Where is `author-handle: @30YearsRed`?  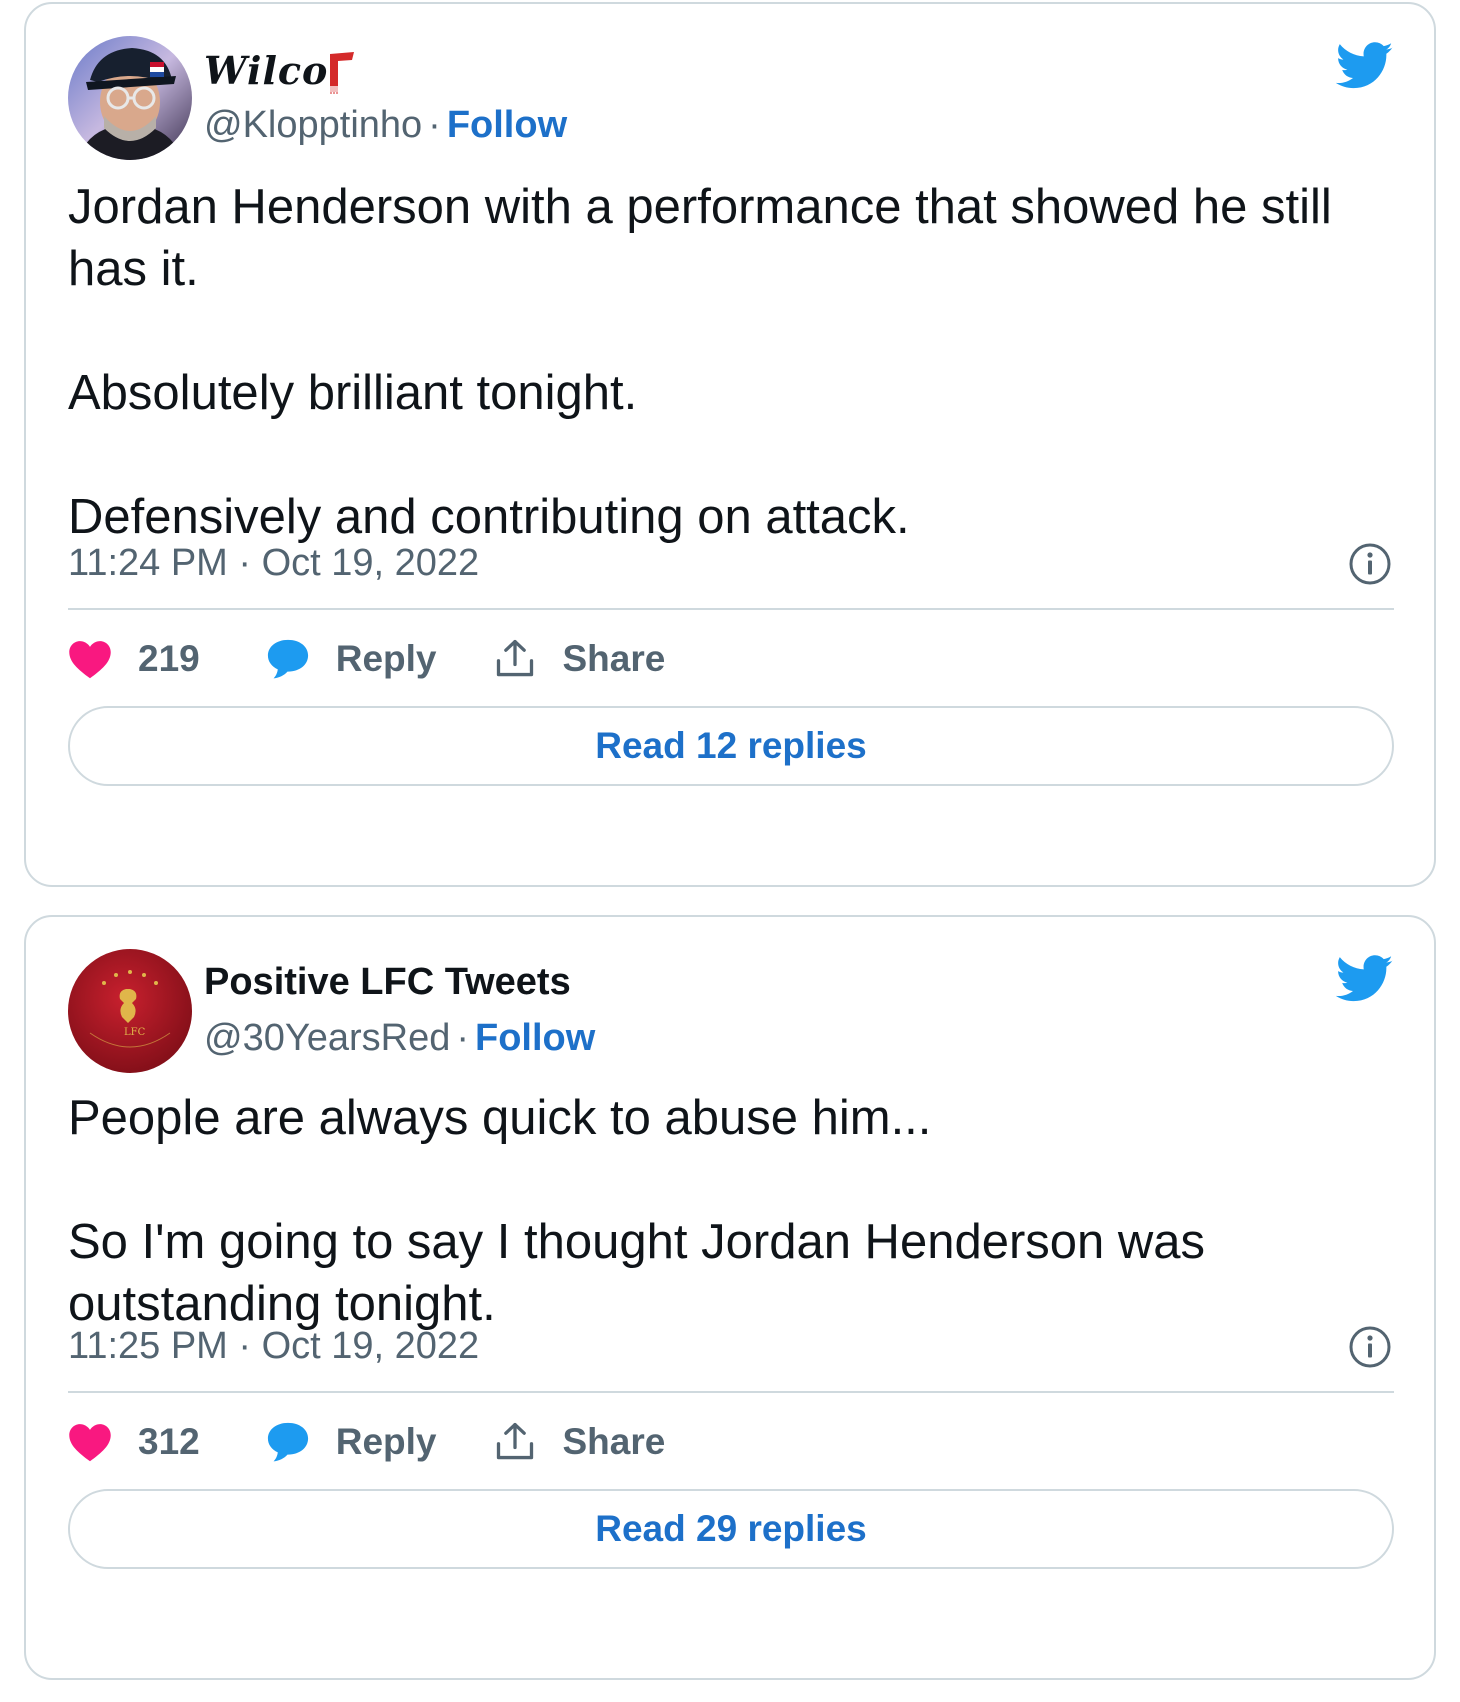 author-handle: @30YearsRed is located at coordinates (327, 1038).